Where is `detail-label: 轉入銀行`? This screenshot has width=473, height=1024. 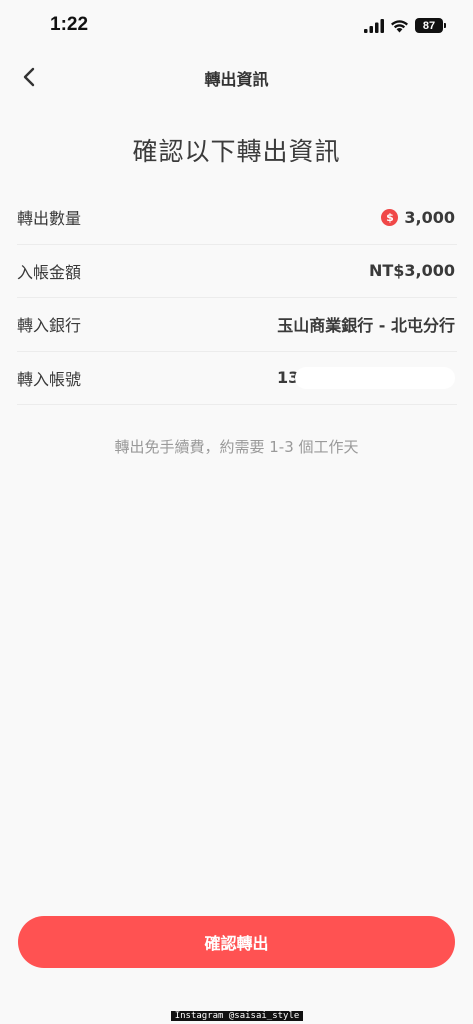 detail-label: 轉入銀行 is located at coordinates (49, 326).